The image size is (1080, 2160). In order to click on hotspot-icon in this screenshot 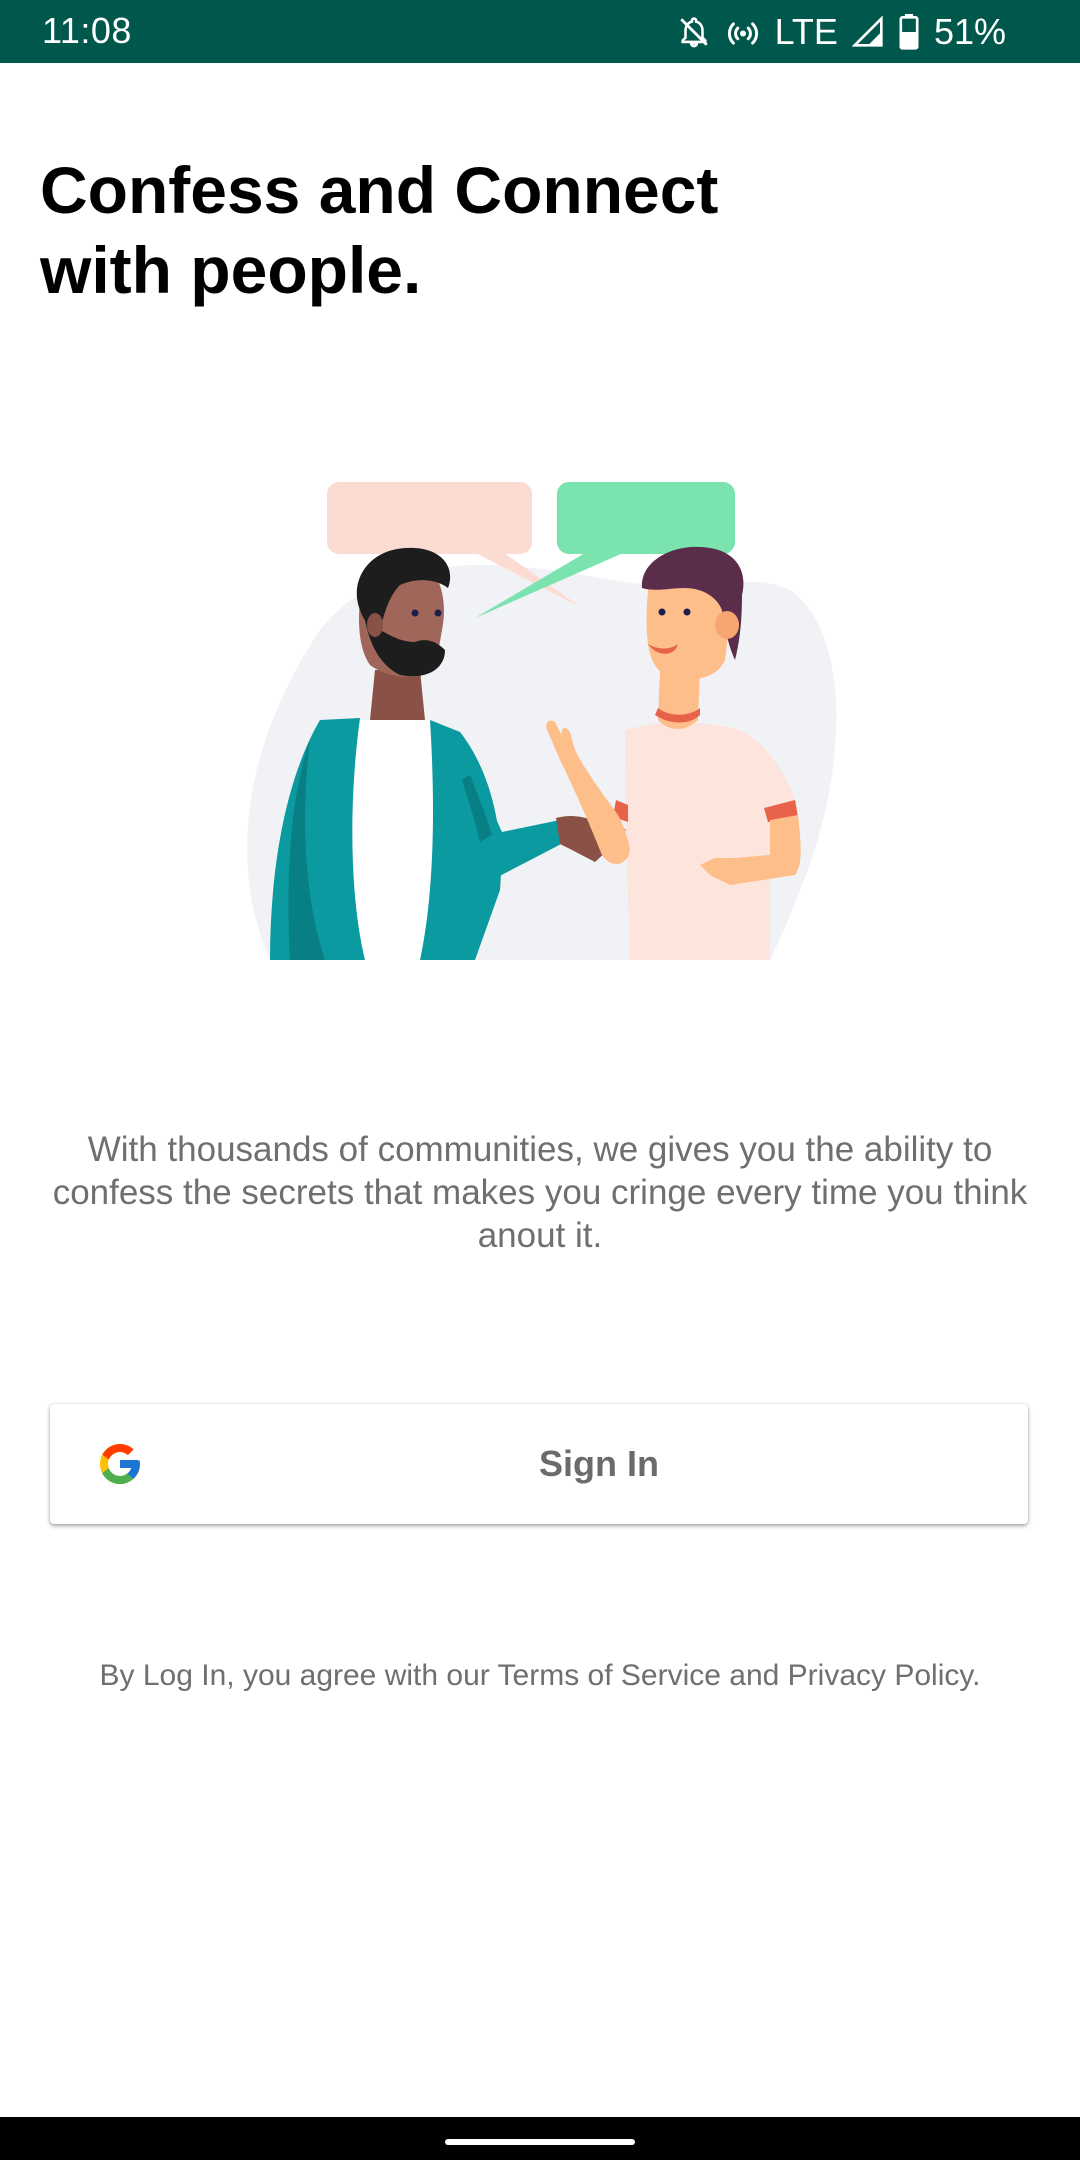, I will do `click(743, 32)`.